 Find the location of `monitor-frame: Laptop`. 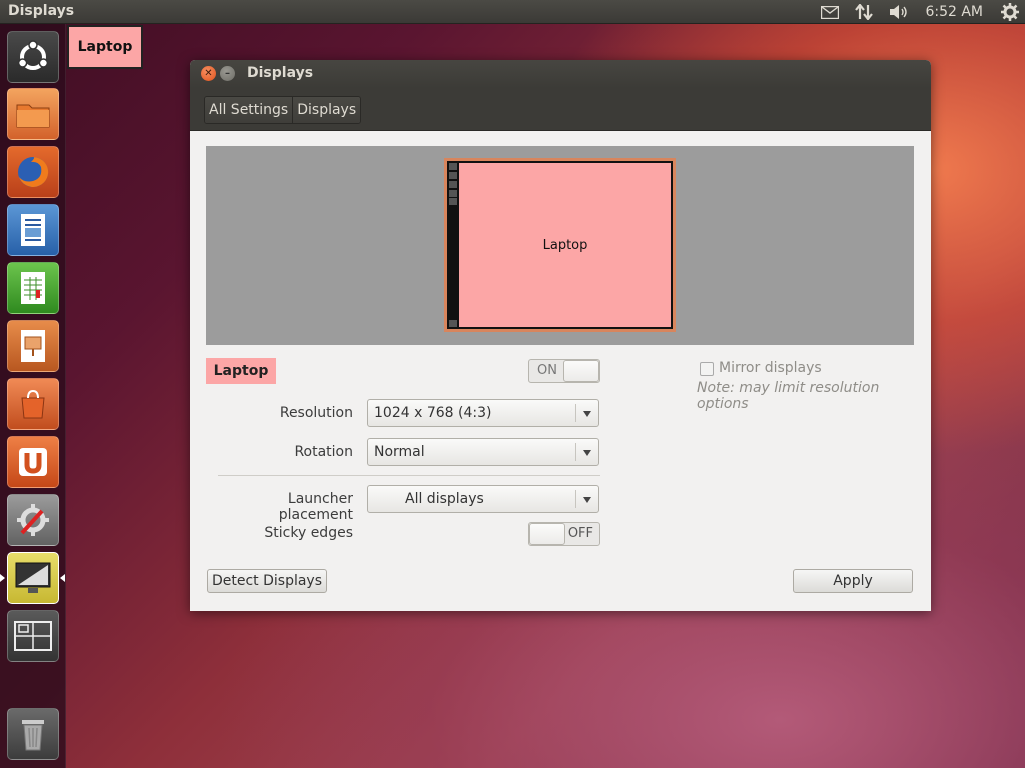

monitor-frame: Laptop is located at coordinates (560, 245).